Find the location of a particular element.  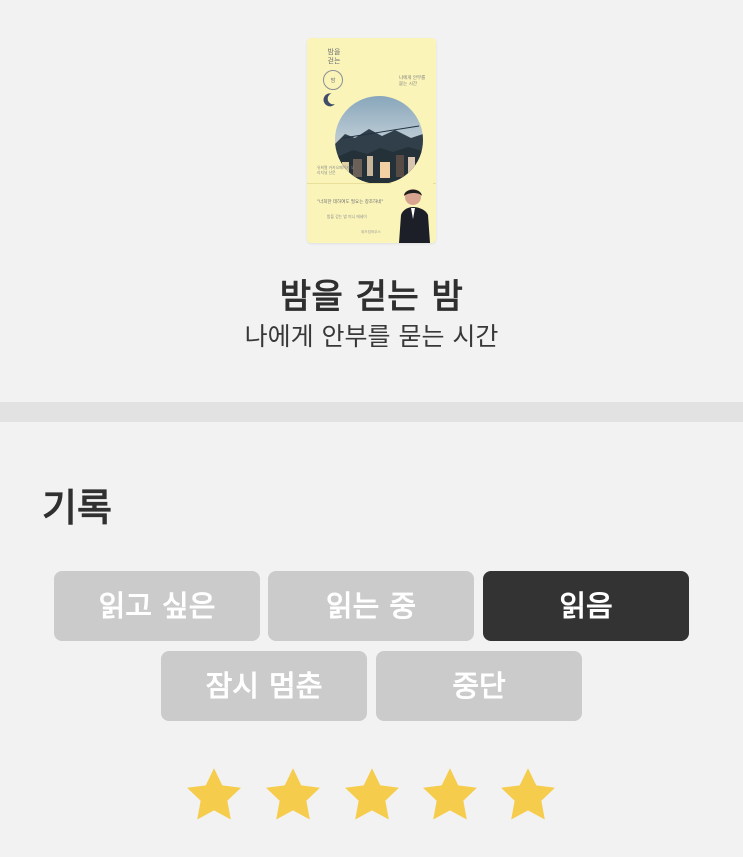

moon-icon is located at coordinates (329, 100).